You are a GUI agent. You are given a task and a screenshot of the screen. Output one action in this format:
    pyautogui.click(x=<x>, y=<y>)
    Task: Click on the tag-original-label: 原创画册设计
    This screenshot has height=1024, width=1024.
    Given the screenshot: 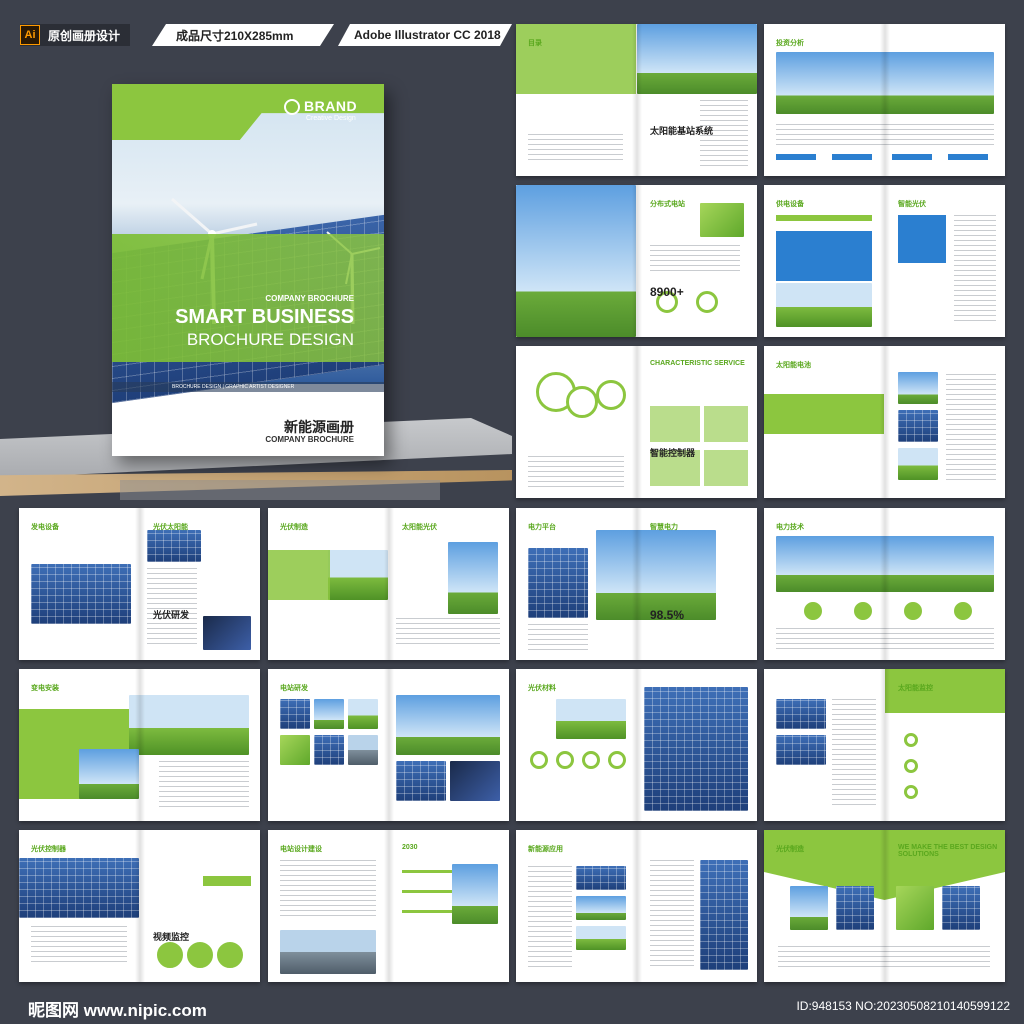 What is the action you would take?
    pyautogui.click(x=84, y=35)
    